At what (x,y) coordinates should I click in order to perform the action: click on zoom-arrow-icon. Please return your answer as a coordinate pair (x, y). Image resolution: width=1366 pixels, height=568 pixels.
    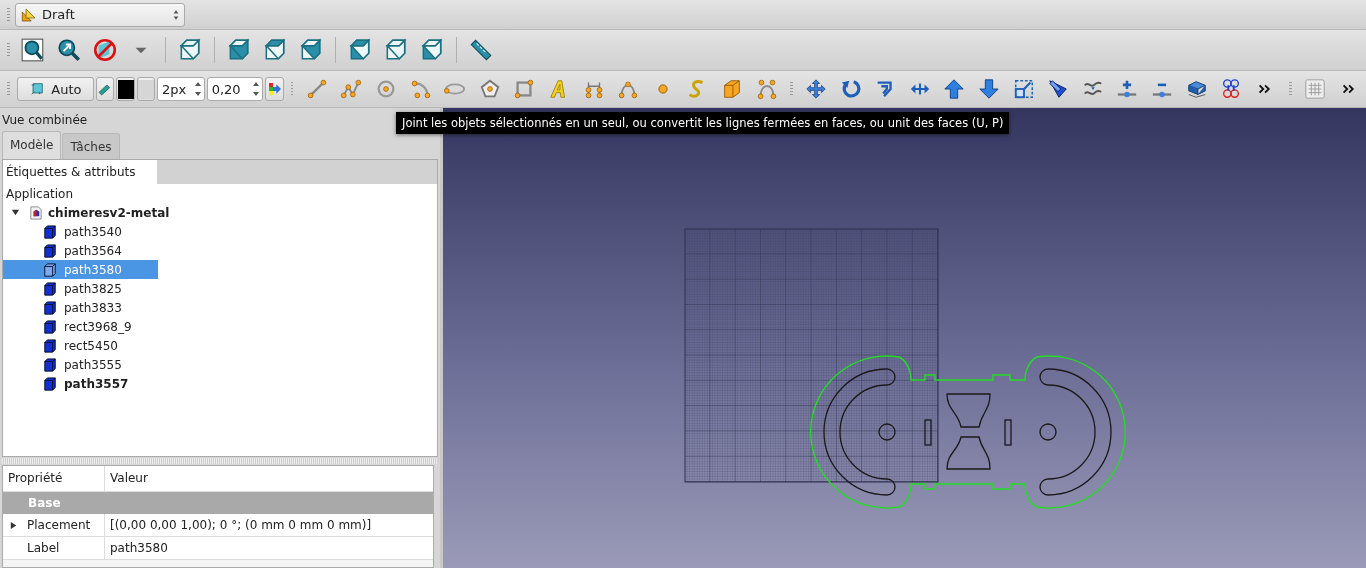
    Looking at the image, I should click on (69, 50).